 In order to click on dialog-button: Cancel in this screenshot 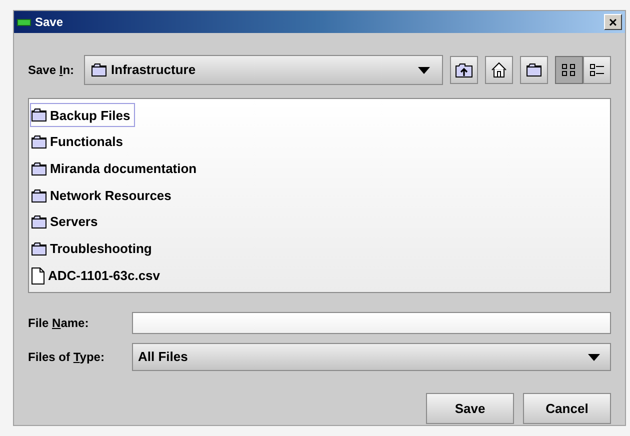, I will do `click(567, 408)`.